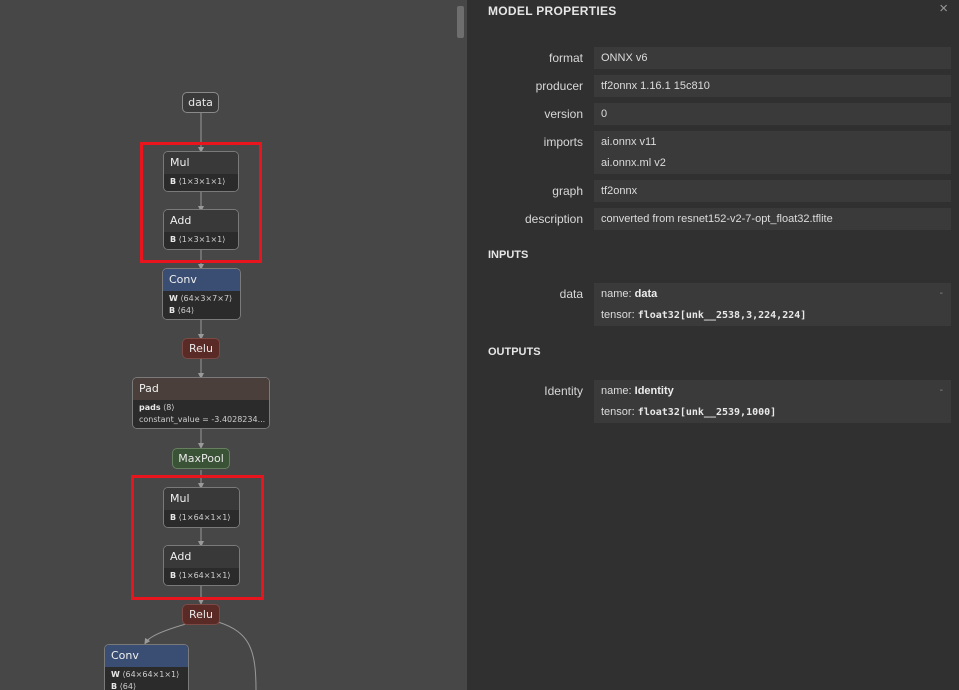 Image resolution: width=959 pixels, height=690 pixels. I want to click on node-relu-1: Relu, so click(201, 348).